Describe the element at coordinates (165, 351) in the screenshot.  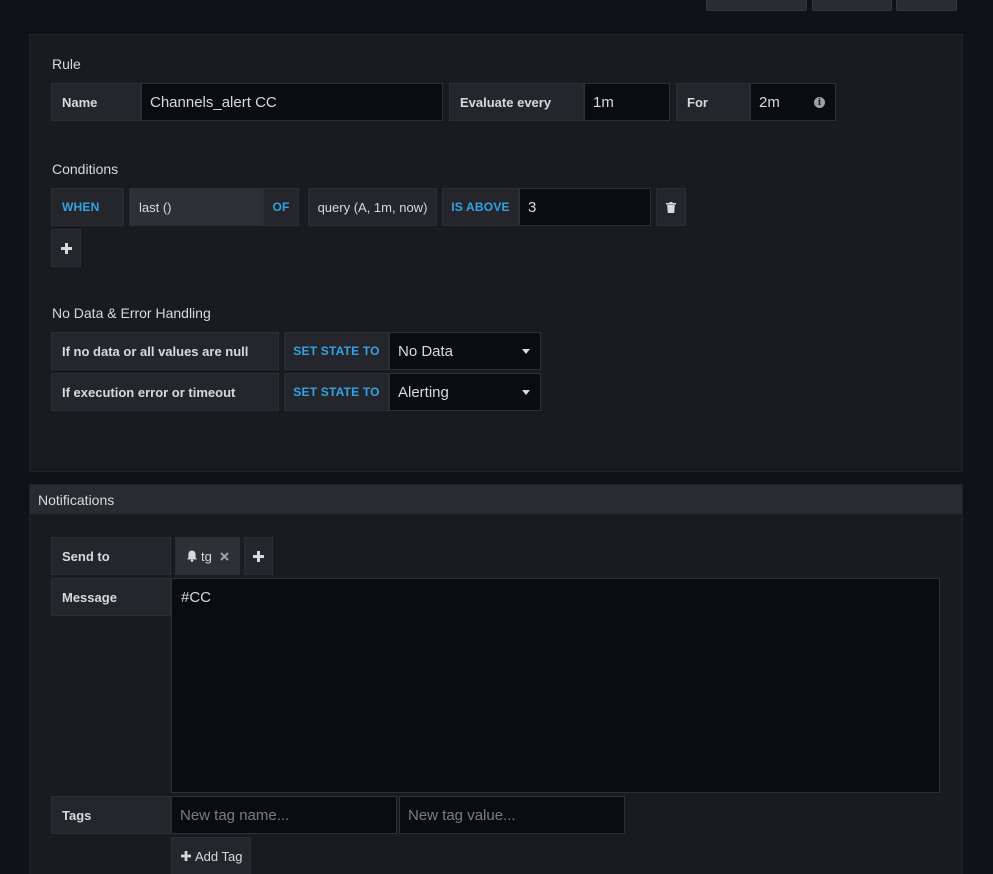
I see `no-data-label: If no data or all values are null` at that location.